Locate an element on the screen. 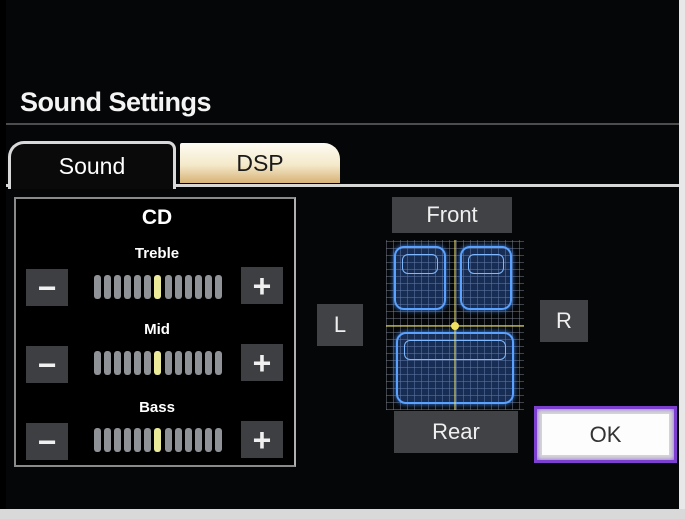  front-right-seat-icon is located at coordinates (486, 278).